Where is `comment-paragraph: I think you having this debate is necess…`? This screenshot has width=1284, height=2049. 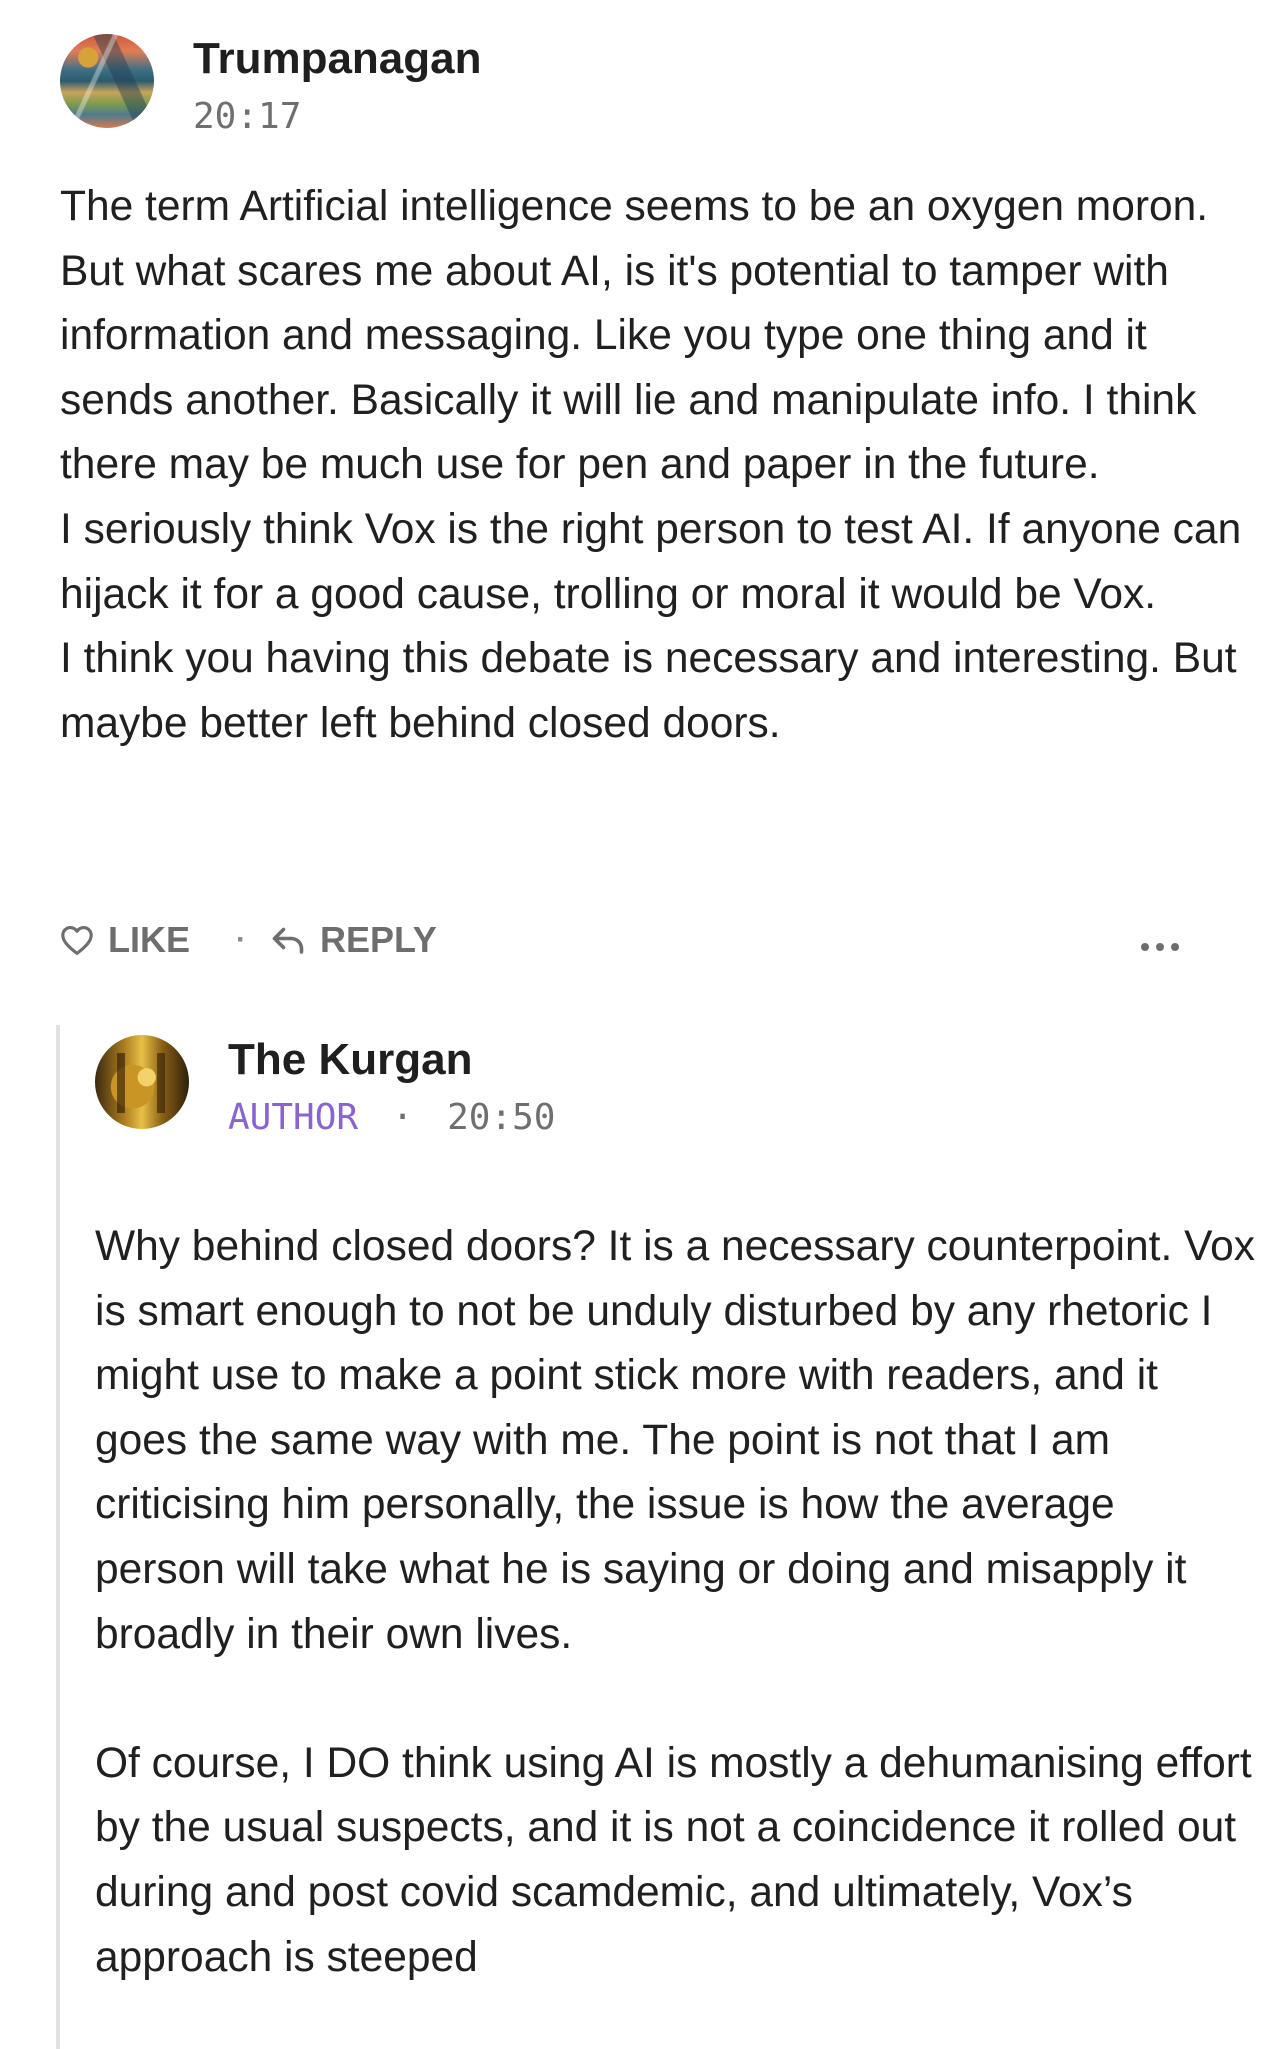 comment-paragraph: I think you having this debate is necess… is located at coordinates (648, 691).